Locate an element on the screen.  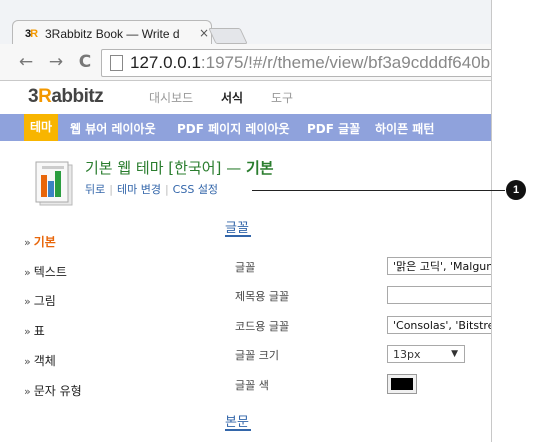
menu-pdf-page-layout: PDF 페이지 레이아웃 is located at coordinates (233, 128).